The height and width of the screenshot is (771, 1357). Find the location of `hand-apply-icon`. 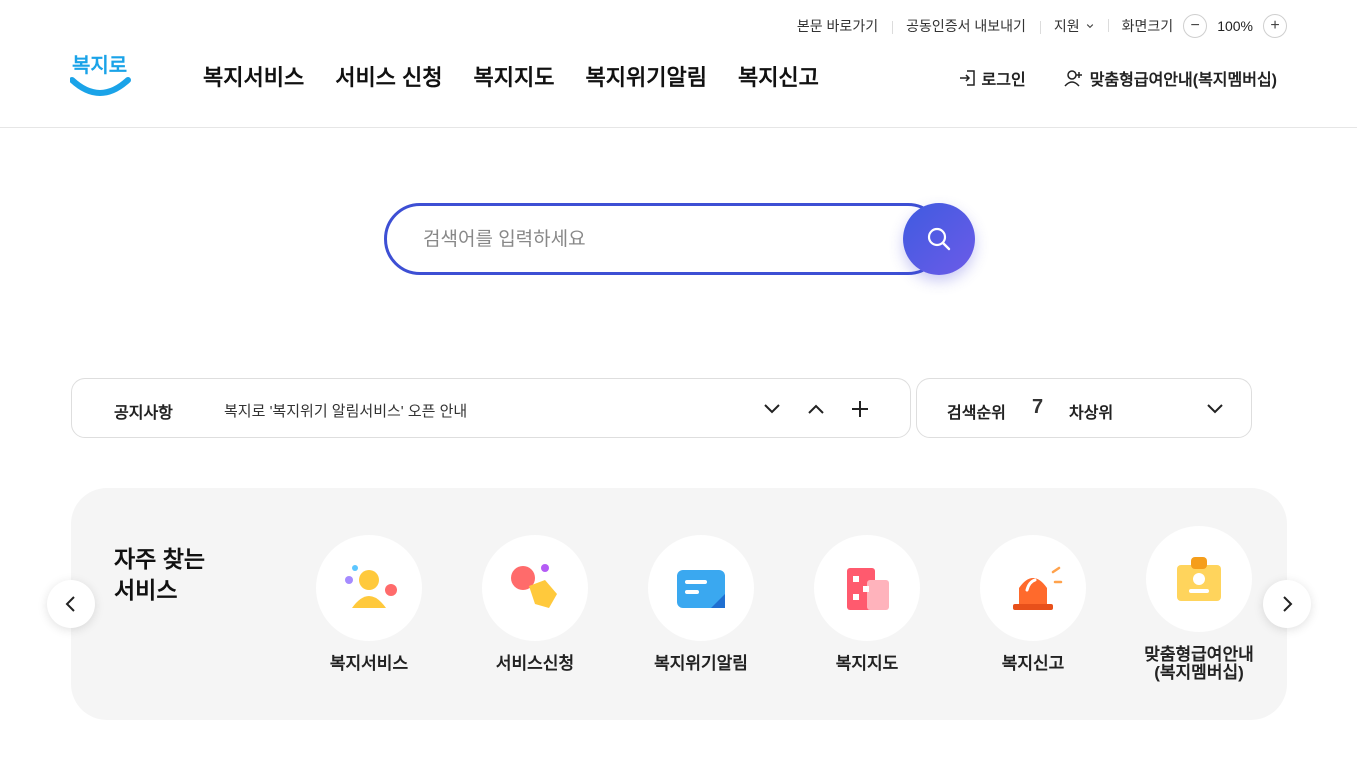

hand-apply-icon is located at coordinates (534, 586).